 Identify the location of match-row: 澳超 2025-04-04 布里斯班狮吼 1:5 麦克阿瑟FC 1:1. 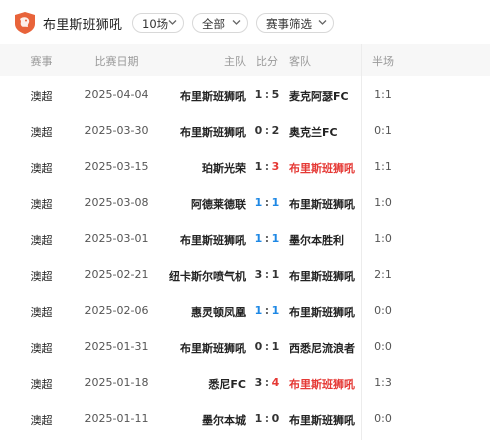
(245, 94).